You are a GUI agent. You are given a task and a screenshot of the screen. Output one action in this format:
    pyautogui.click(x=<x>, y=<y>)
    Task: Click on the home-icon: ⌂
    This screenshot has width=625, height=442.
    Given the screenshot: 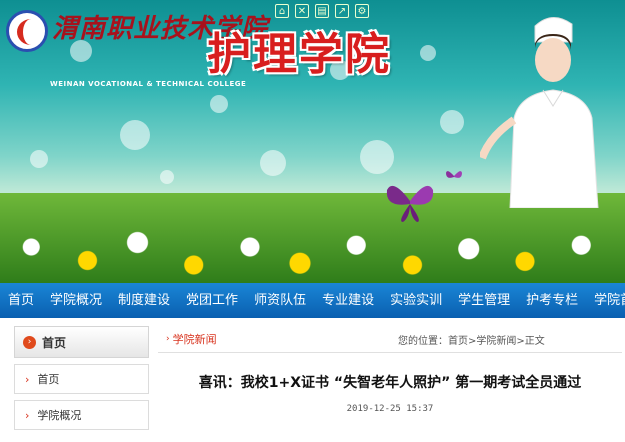 What is the action you would take?
    pyautogui.click(x=282, y=11)
    